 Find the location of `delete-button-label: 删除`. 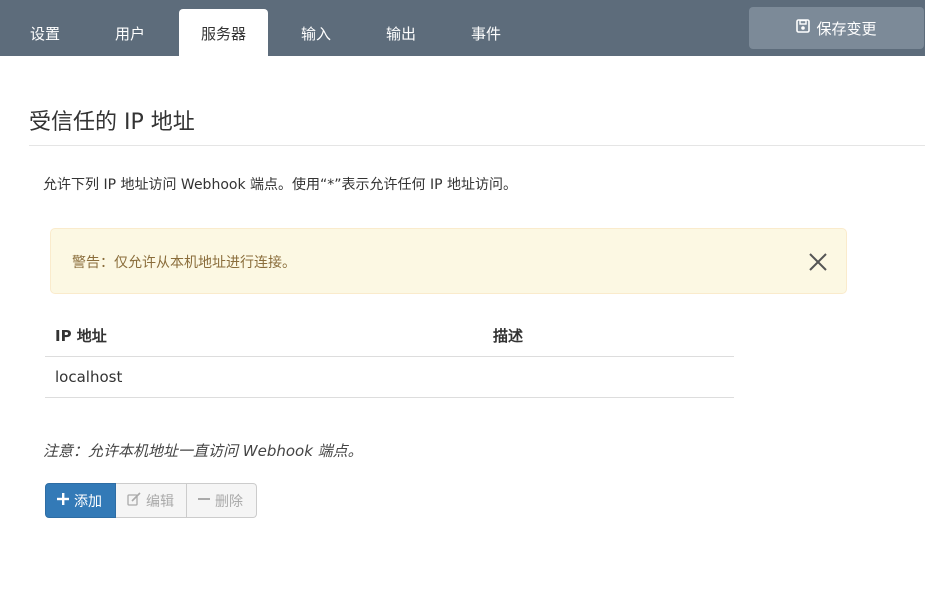

delete-button-label: 删除 is located at coordinates (229, 501).